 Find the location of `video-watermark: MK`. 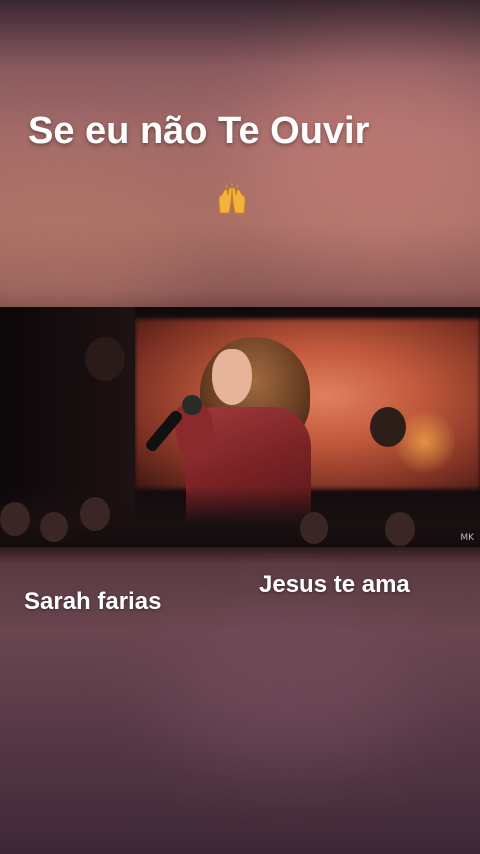

video-watermark: MK is located at coordinates (467, 538).